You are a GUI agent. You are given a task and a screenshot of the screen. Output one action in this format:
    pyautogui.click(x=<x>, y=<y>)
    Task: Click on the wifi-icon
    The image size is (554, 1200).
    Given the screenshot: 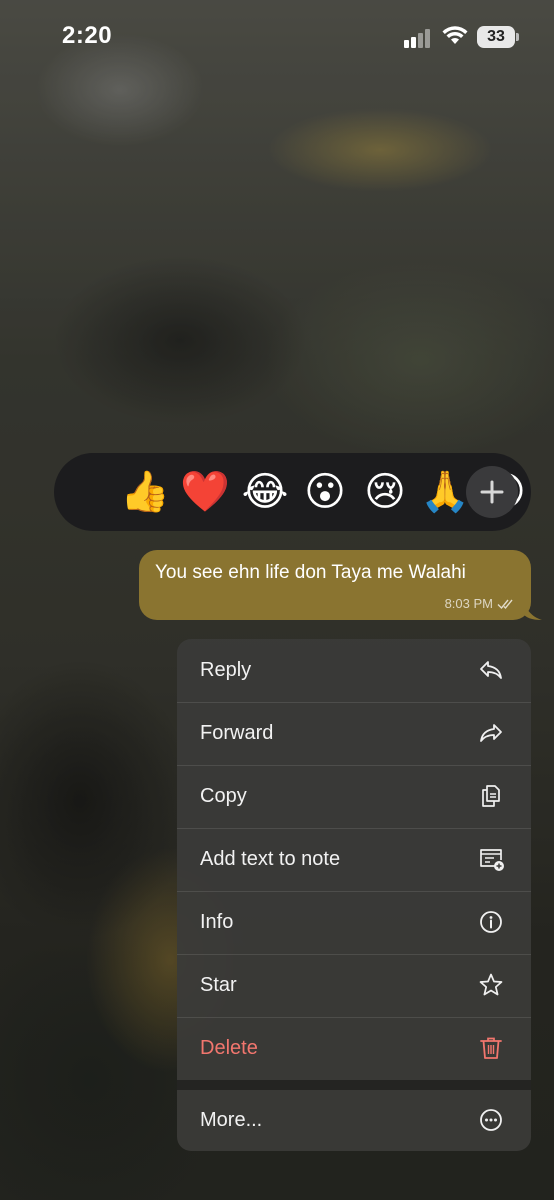 What is the action you would take?
    pyautogui.click(x=455, y=35)
    